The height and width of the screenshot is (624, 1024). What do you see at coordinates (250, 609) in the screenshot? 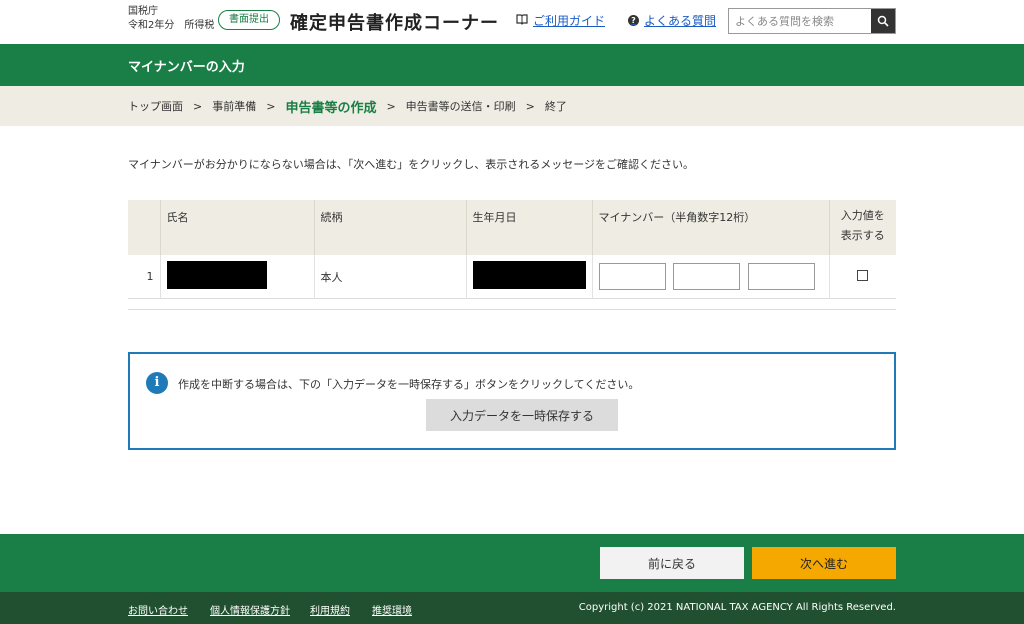
I see `footer-link-privacy: 個人情報保護方針` at bounding box center [250, 609].